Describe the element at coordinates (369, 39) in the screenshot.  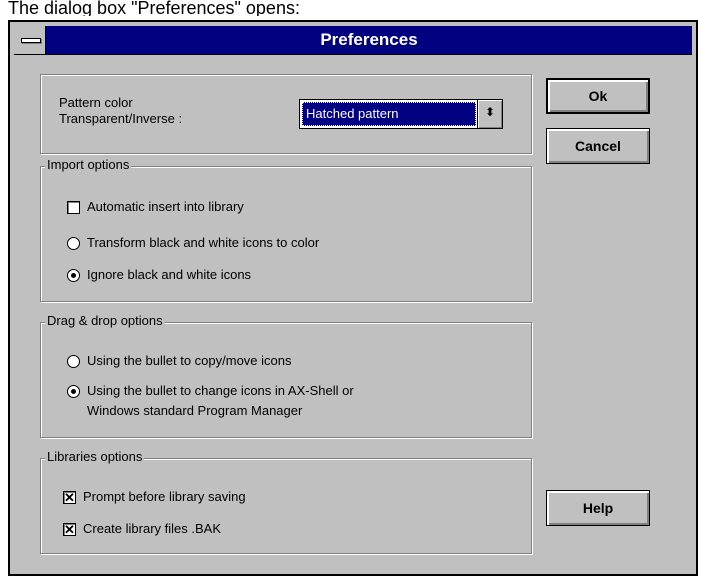
I see `window-title: Preferences` at that location.